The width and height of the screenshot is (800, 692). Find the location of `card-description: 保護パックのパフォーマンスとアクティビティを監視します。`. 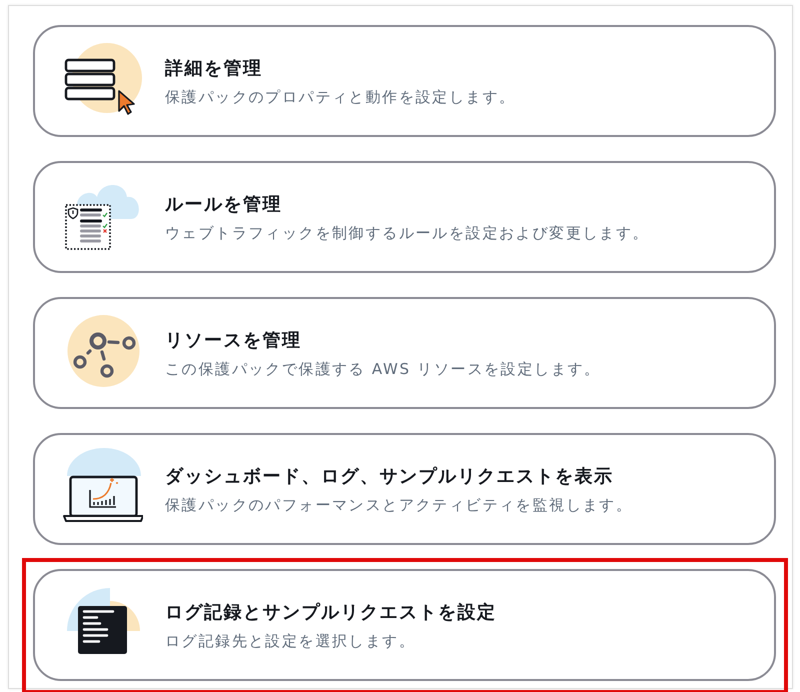

card-description: 保護パックのパフォーマンスとアクティビティを監視します。 is located at coordinates (399, 505).